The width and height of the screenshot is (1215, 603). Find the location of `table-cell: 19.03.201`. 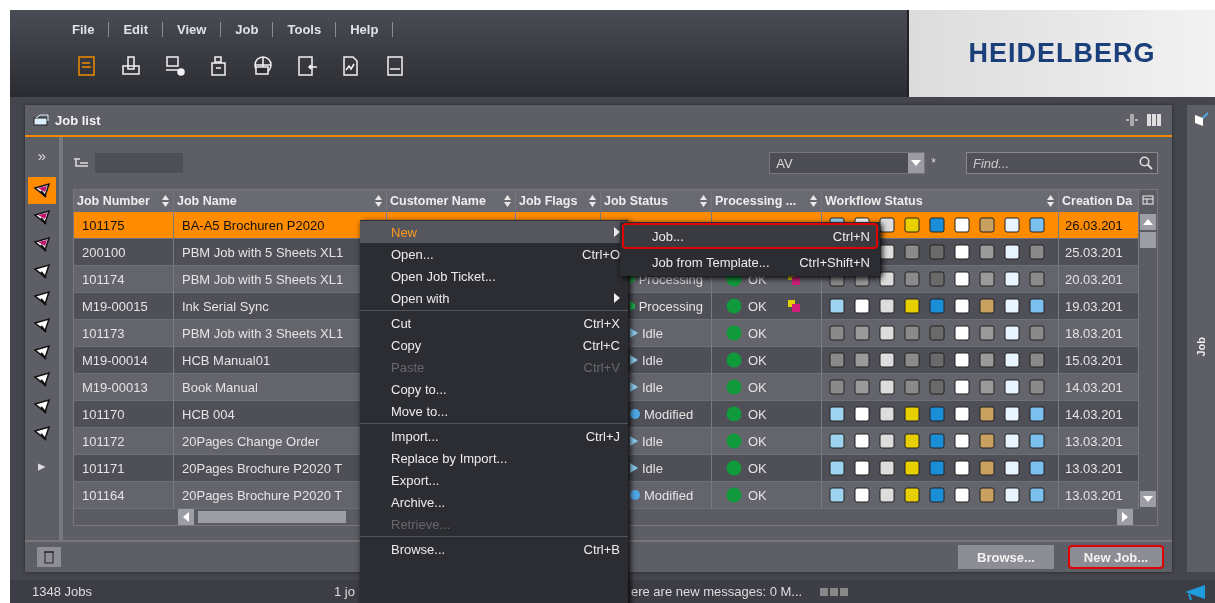

table-cell: 19.03.201 is located at coordinates (1094, 306).